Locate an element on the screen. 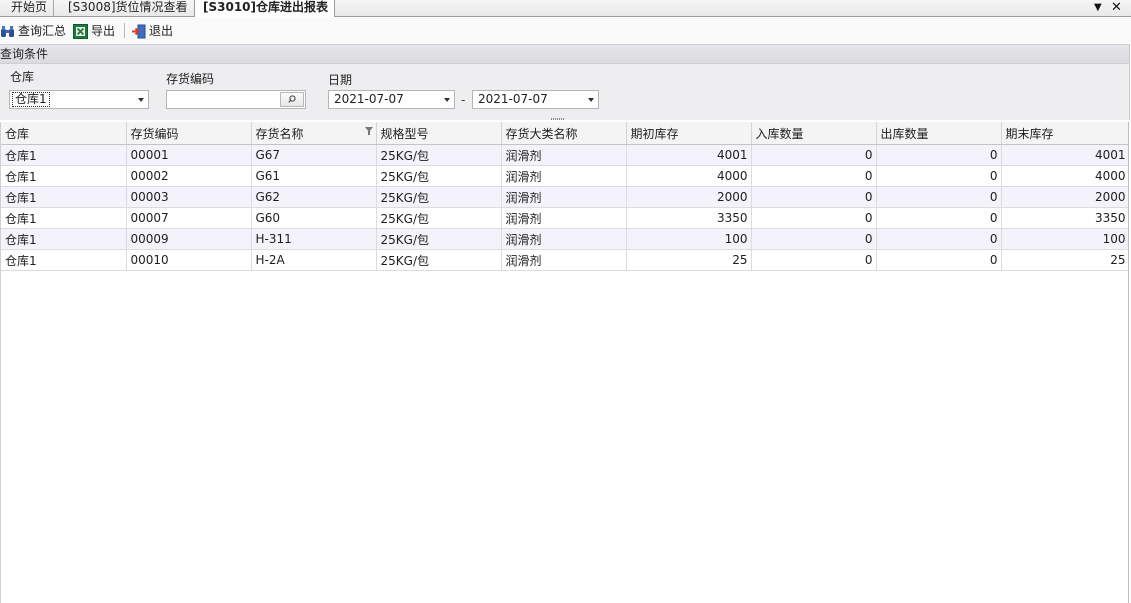  column-header-item-code: 存货编码 is located at coordinates (189, 133).